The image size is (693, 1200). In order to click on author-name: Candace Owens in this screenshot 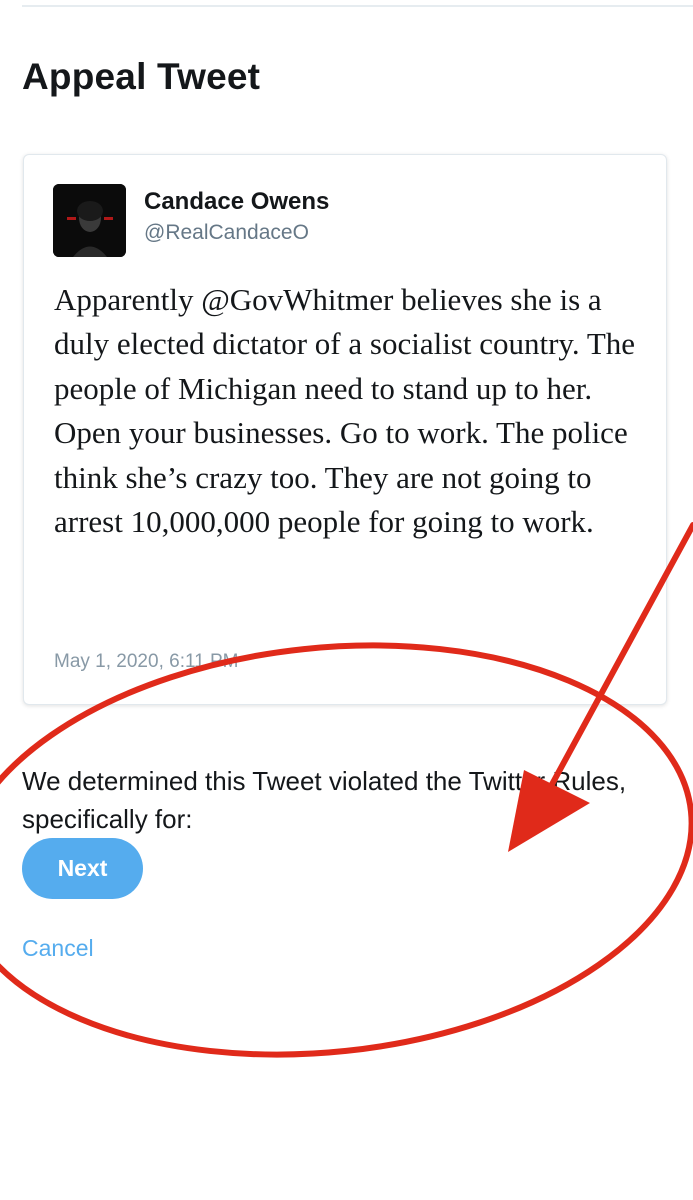, I will do `click(236, 202)`.